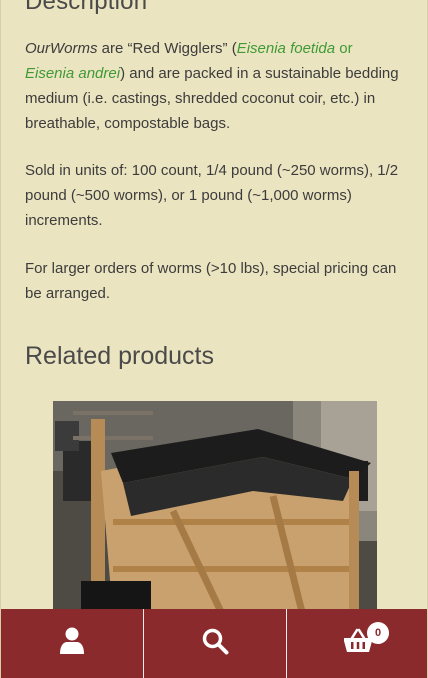 The width and height of the screenshot is (428, 678). What do you see at coordinates (344, 48) in the screenshot?
I see `species-or: or` at bounding box center [344, 48].